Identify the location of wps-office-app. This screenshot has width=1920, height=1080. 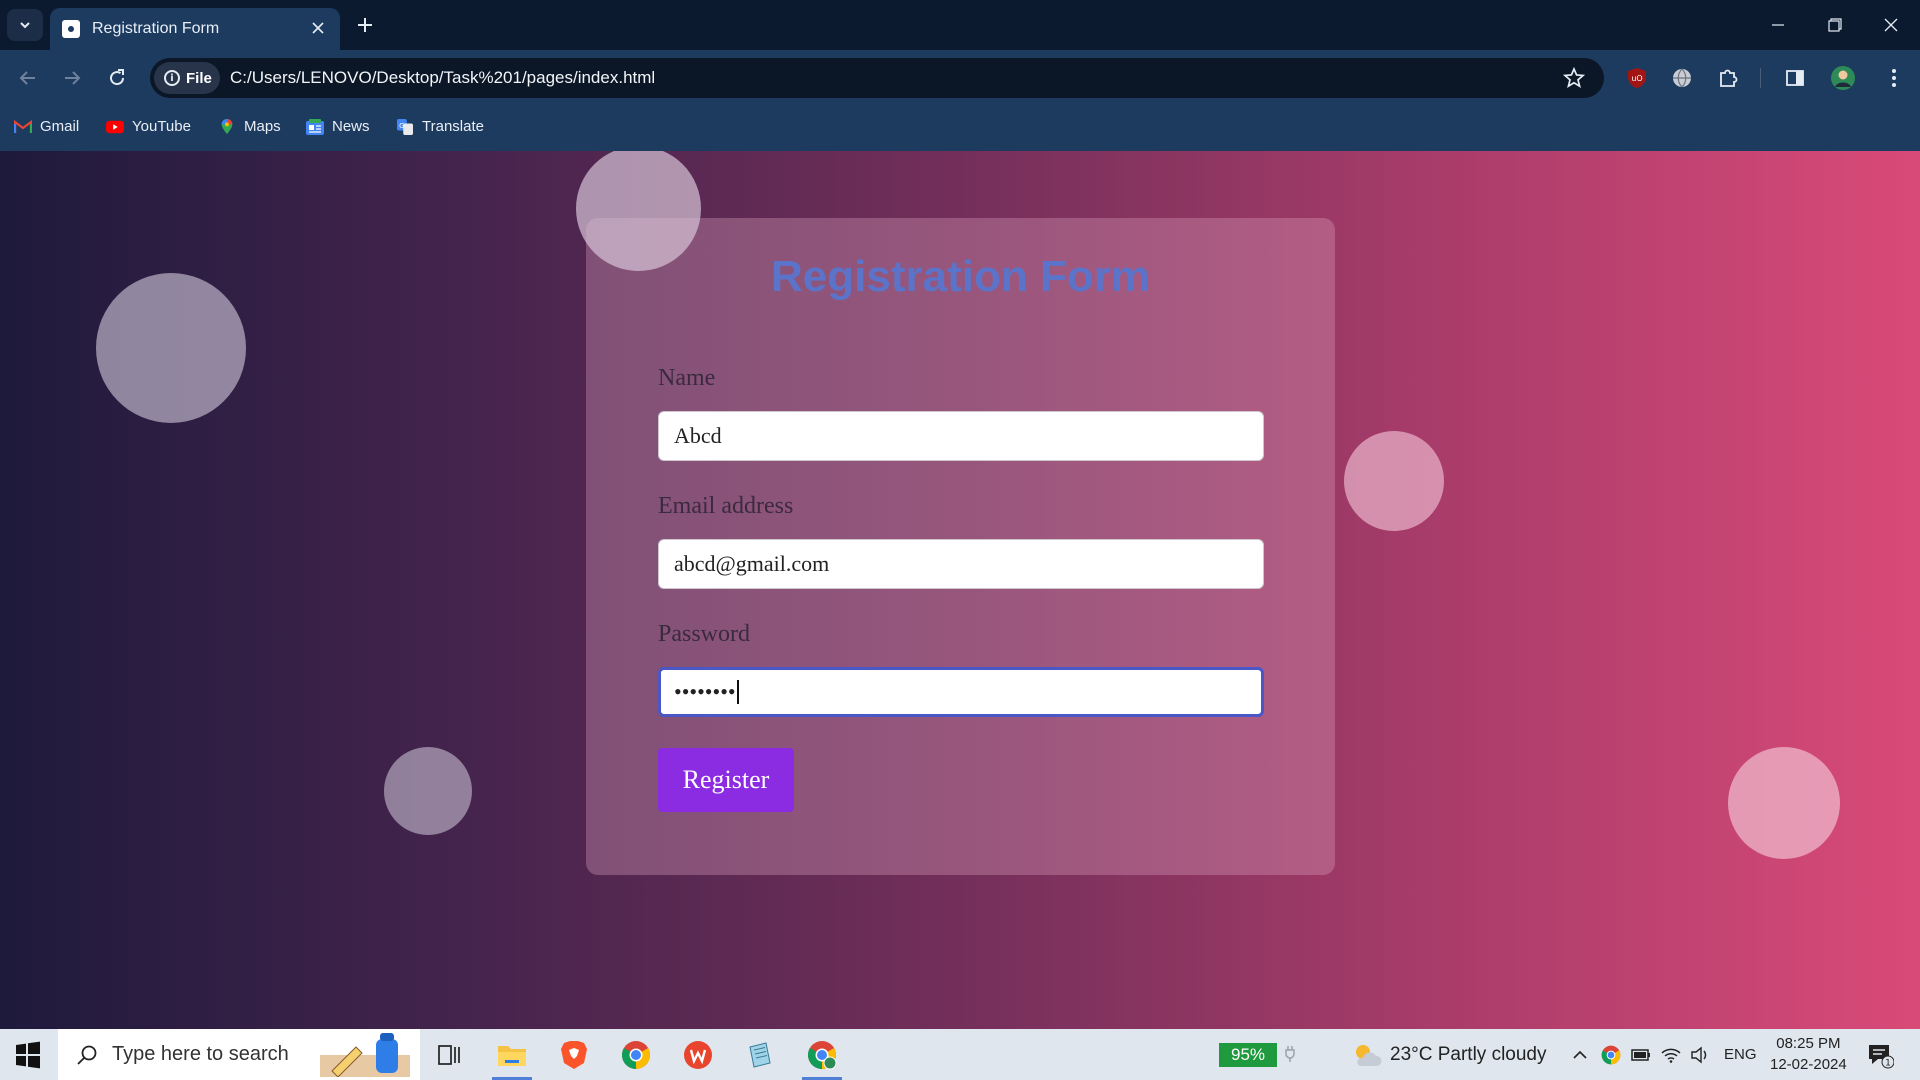
(698, 1055).